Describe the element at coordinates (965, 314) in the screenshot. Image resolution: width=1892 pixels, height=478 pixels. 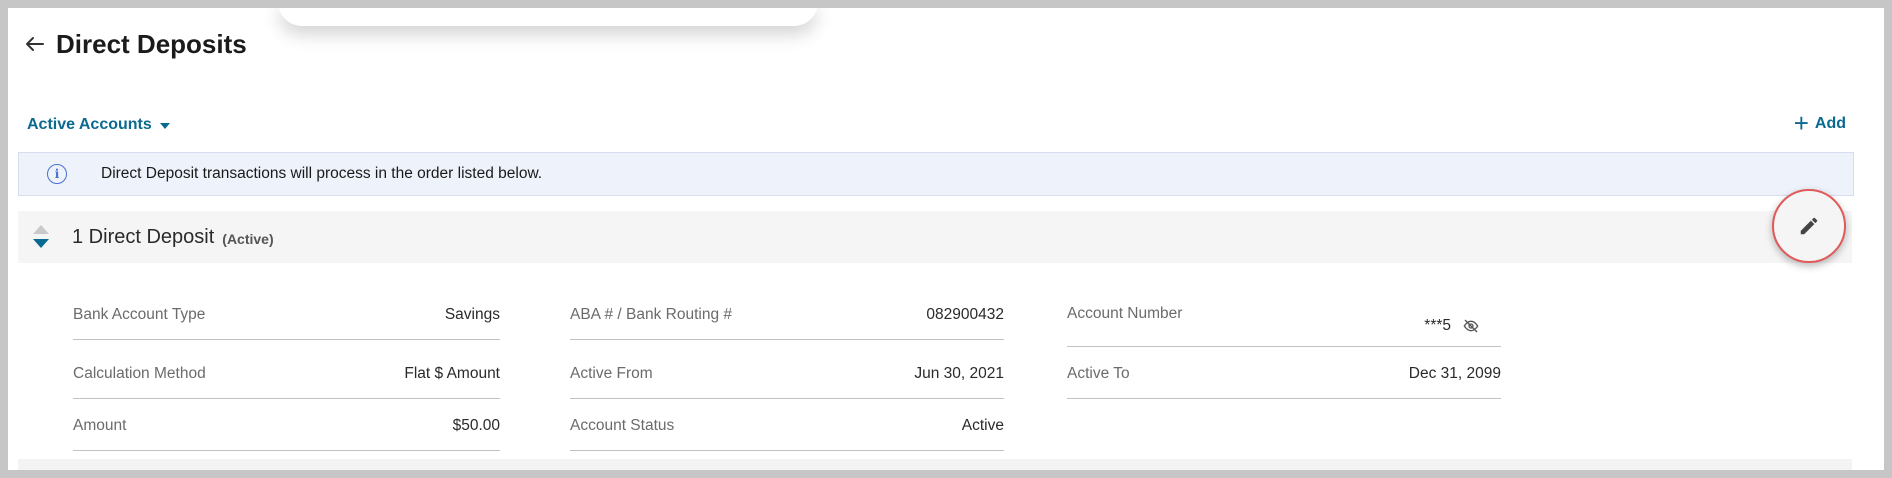
I see `field-value: 082900432` at that location.